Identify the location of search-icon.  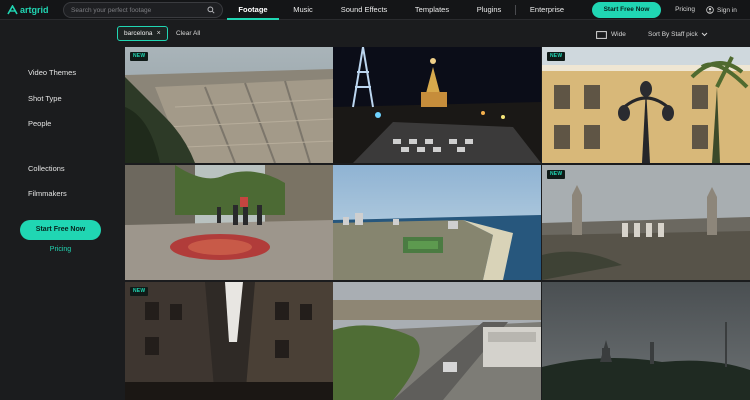
(211, 10).